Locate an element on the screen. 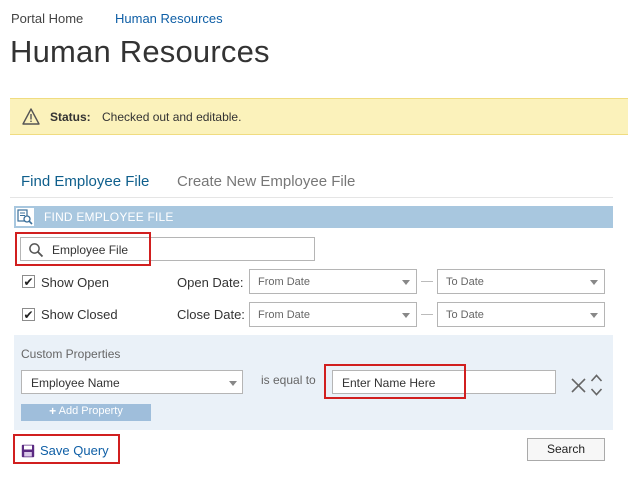  highlight-value-frame is located at coordinates (395, 381).